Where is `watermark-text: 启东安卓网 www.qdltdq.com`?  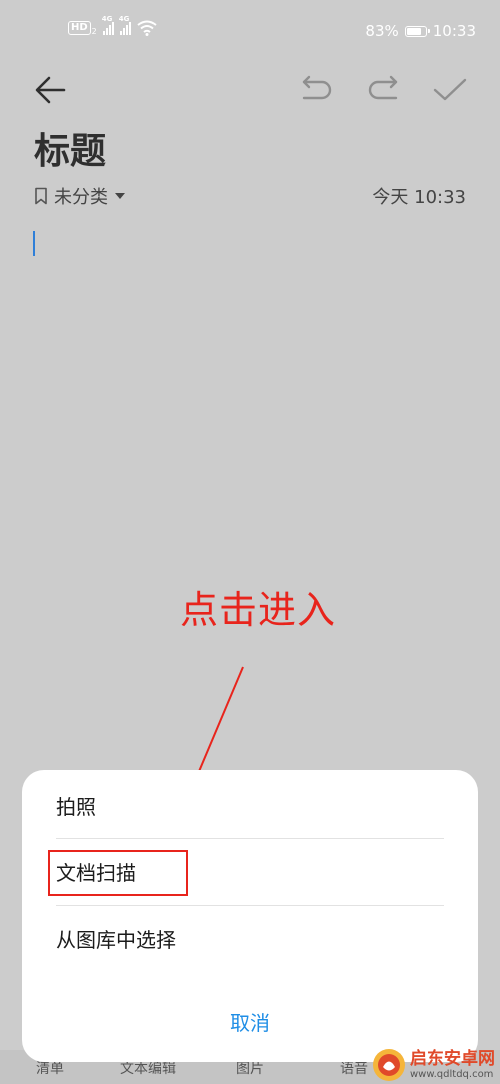
watermark-text: 启东安卓网 www.qdltdq.com is located at coordinates (452, 1064).